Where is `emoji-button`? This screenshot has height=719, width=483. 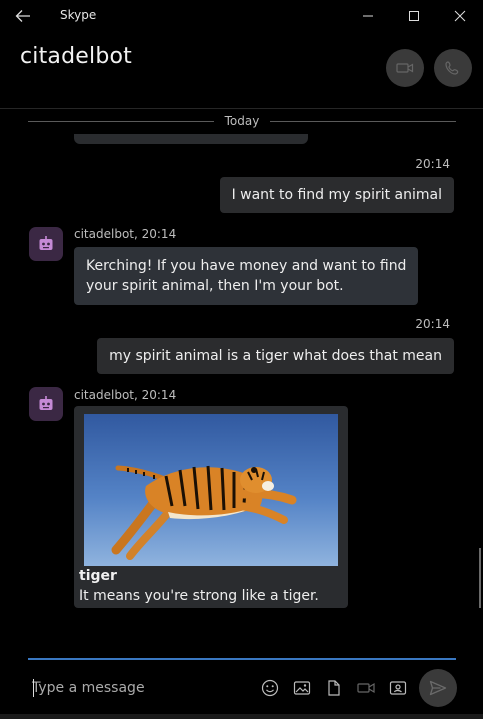 emoji-button is located at coordinates (270, 688).